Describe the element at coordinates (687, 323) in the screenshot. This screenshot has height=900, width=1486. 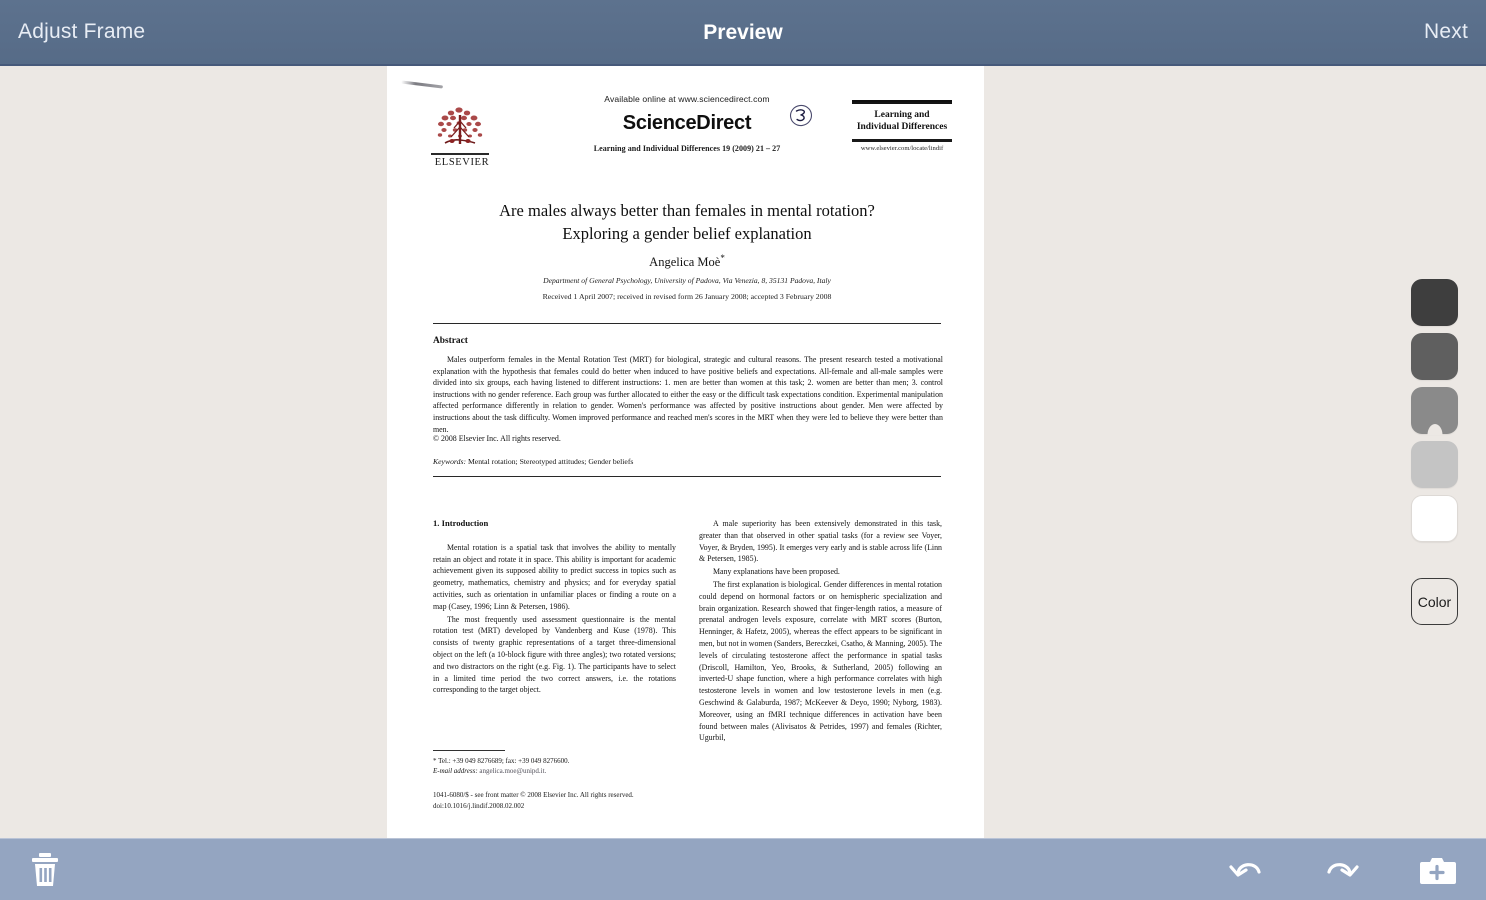
I see `abstract-divider-top` at that location.